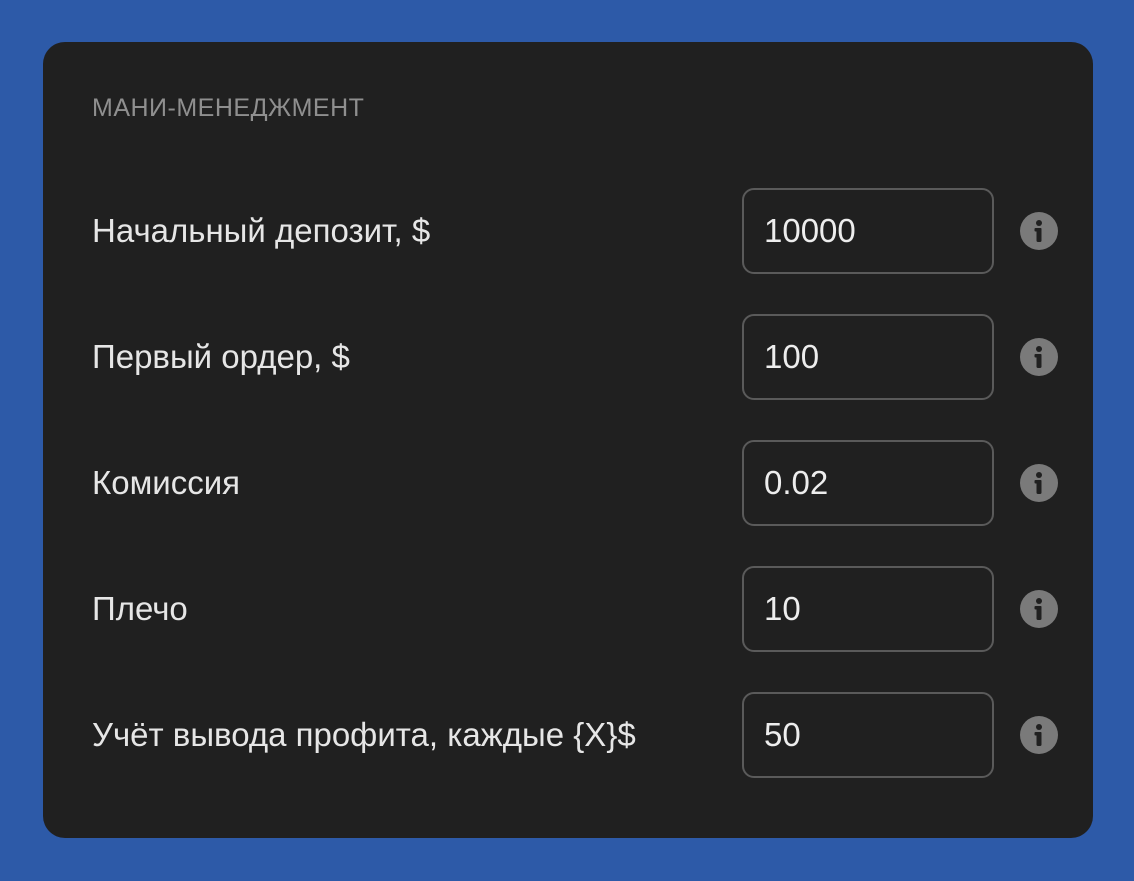 The height and width of the screenshot is (881, 1134). What do you see at coordinates (166, 482) in the screenshot?
I see `commission-label: Комиссия` at bounding box center [166, 482].